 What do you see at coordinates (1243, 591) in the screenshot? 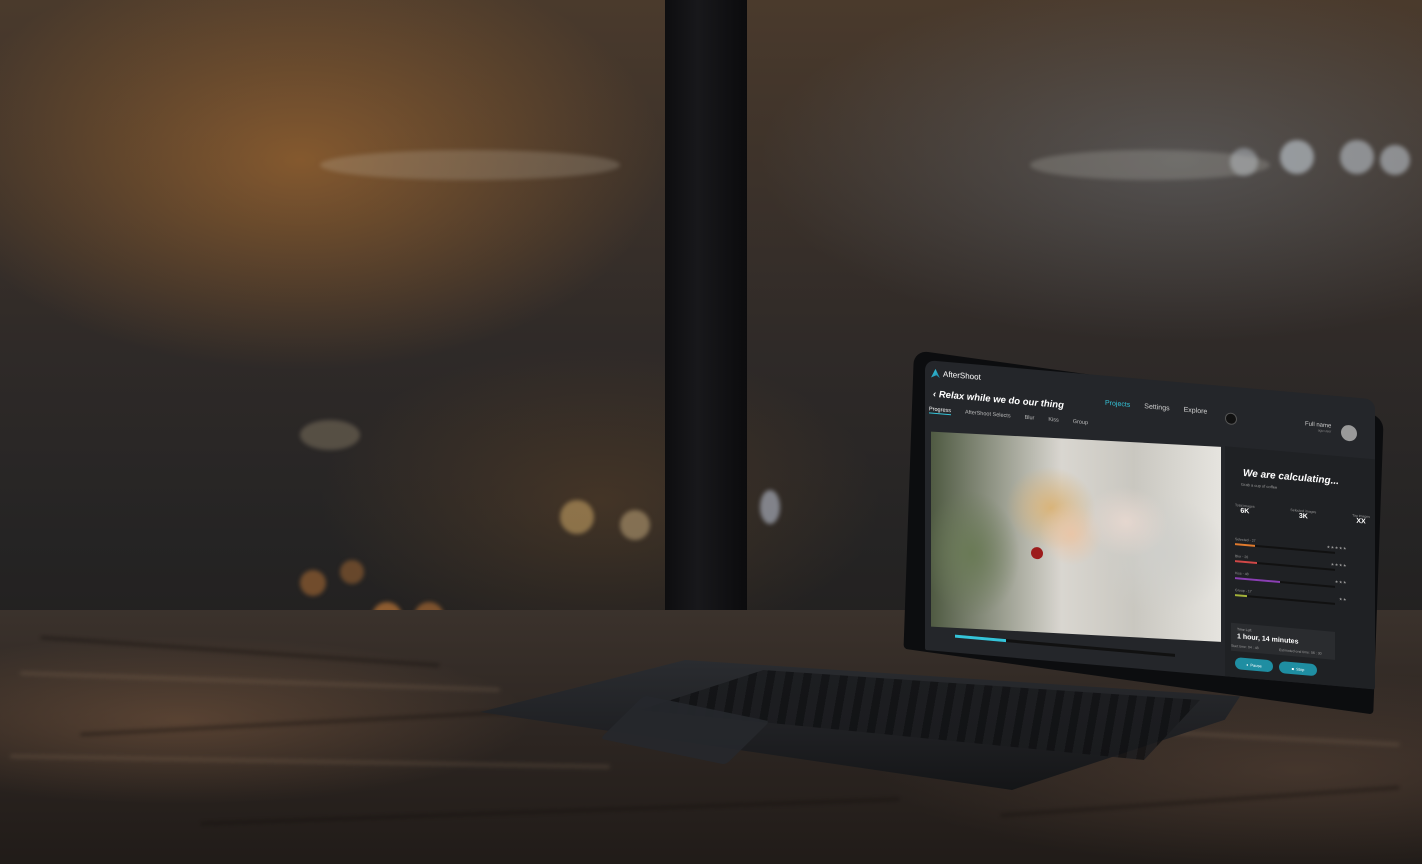
I see `breakdown-label: Group - 17` at bounding box center [1243, 591].